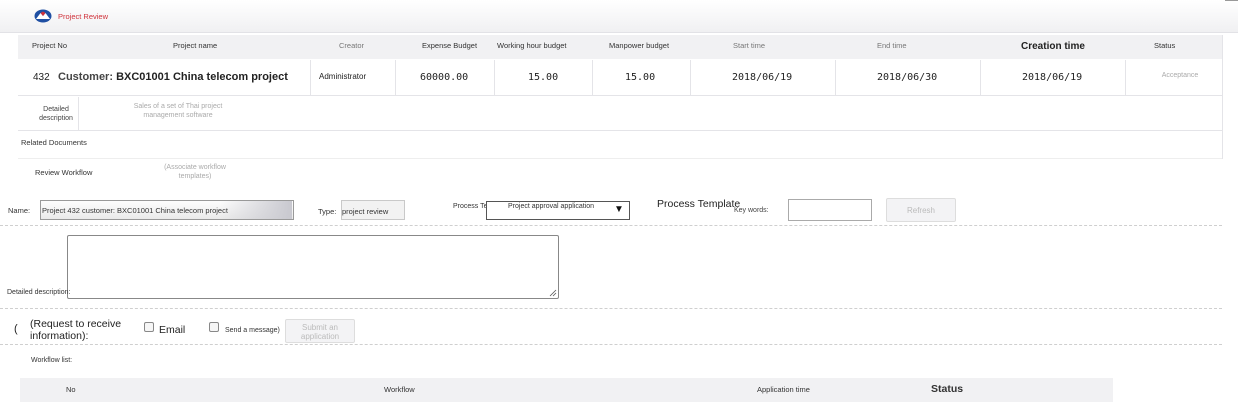  Describe the element at coordinates (64, 172) in the screenshot. I see `review-workflow-label: Review Workflow` at that location.